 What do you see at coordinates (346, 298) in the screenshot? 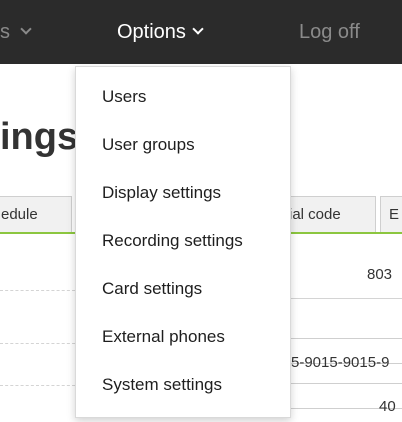
I see `field-underline` at bounding box center [346, 298].